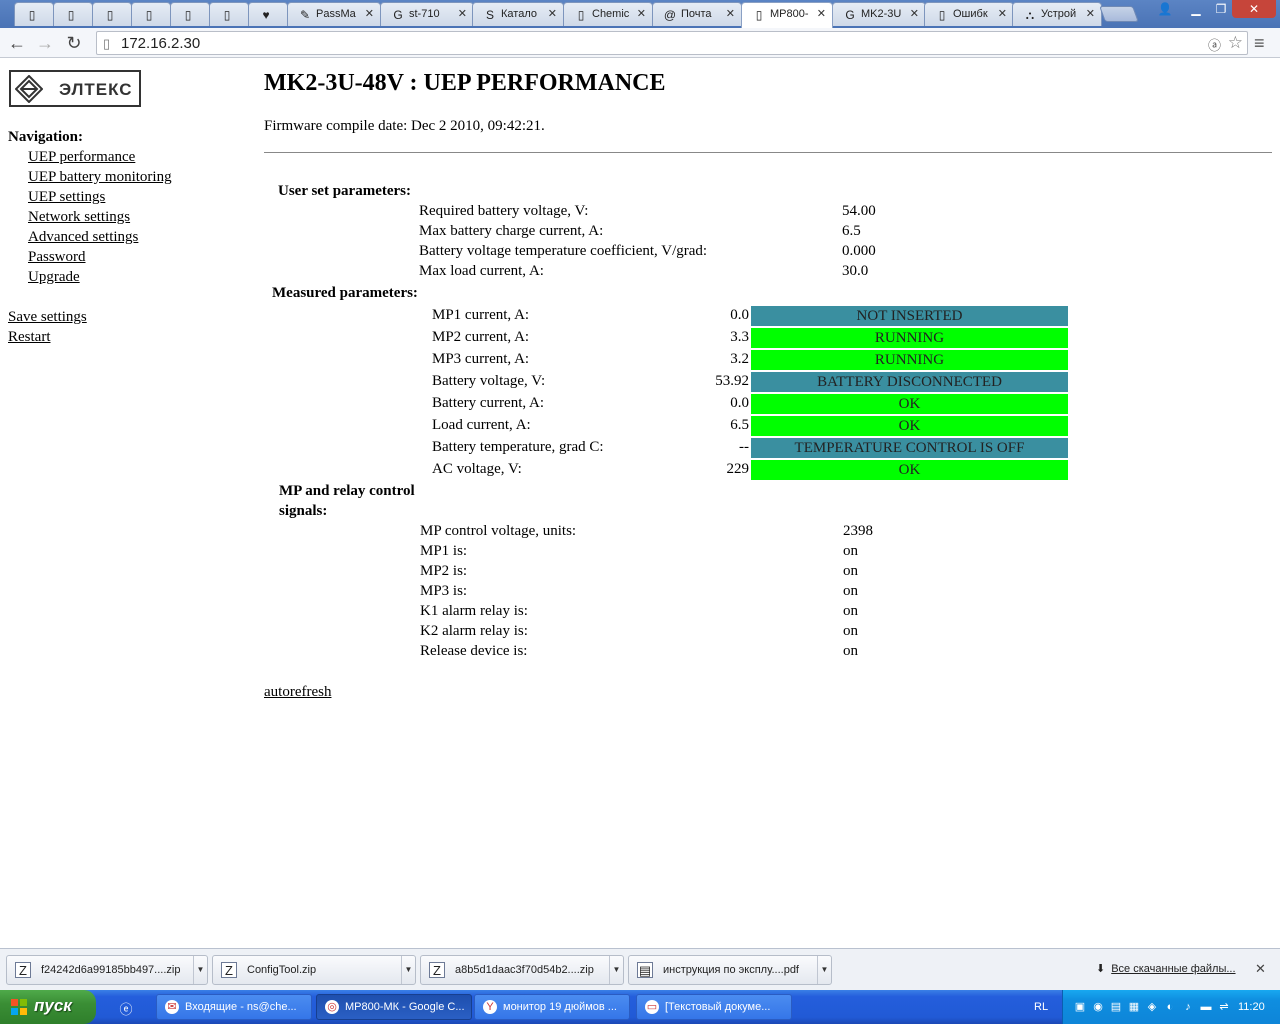 This screenshot has width=1280, height=1024. Describe the element at coordinates (697, 14) in the screenshot. I see `browser-tab: @ Почта ✕` at that location.